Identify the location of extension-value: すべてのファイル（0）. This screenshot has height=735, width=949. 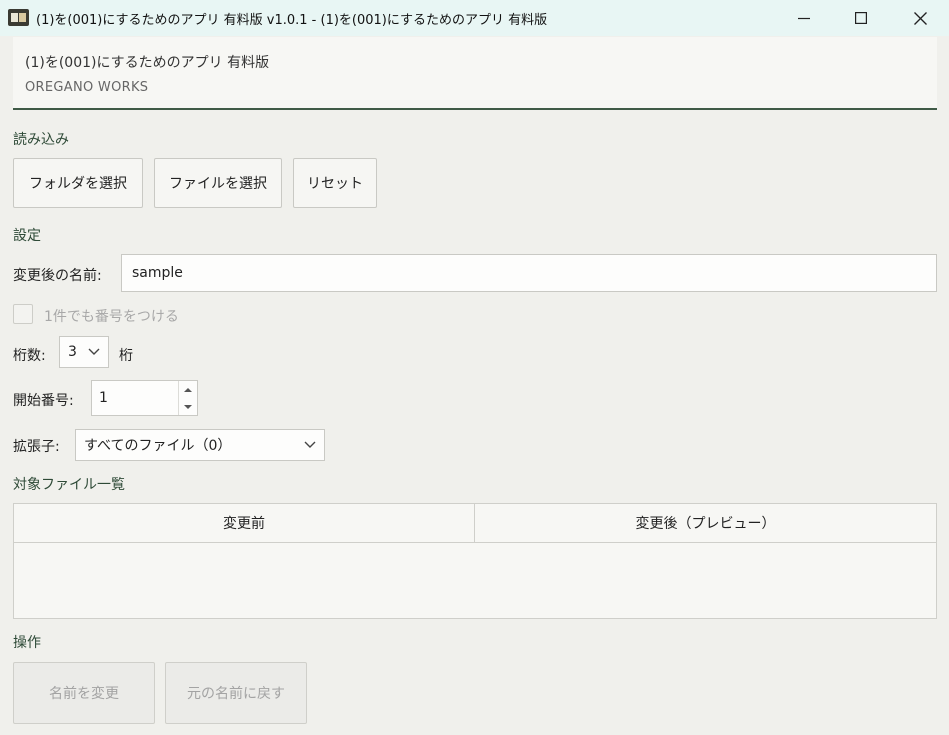
(158, 446).